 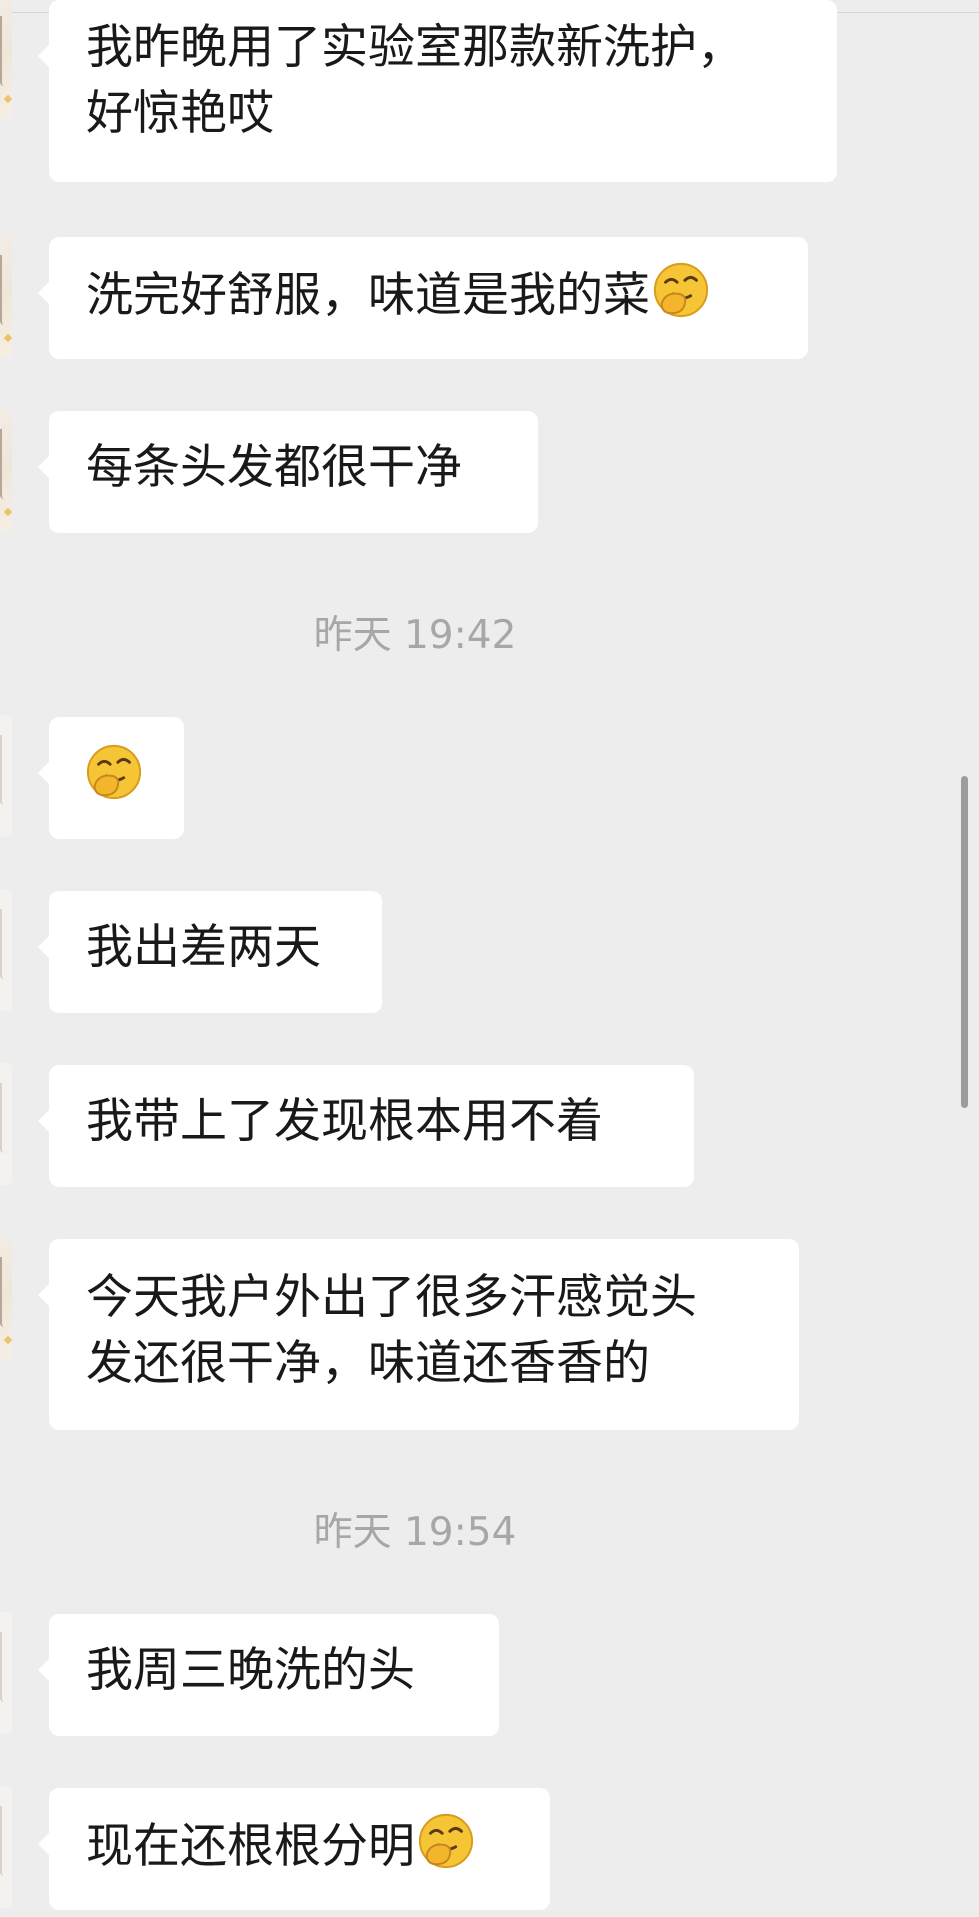 I want to click on message-bubble: 洗完好舒服，味道是我的菜, so click(x=423, y=298).